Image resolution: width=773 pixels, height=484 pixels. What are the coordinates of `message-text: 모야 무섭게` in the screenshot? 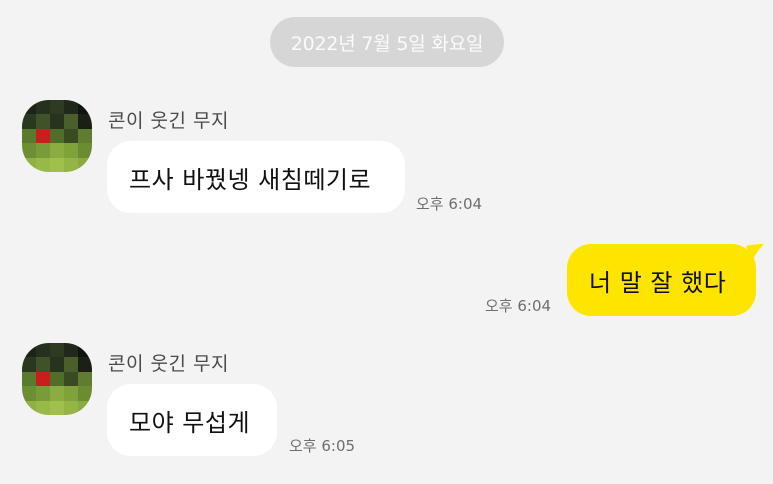 It's located at (190, 422).